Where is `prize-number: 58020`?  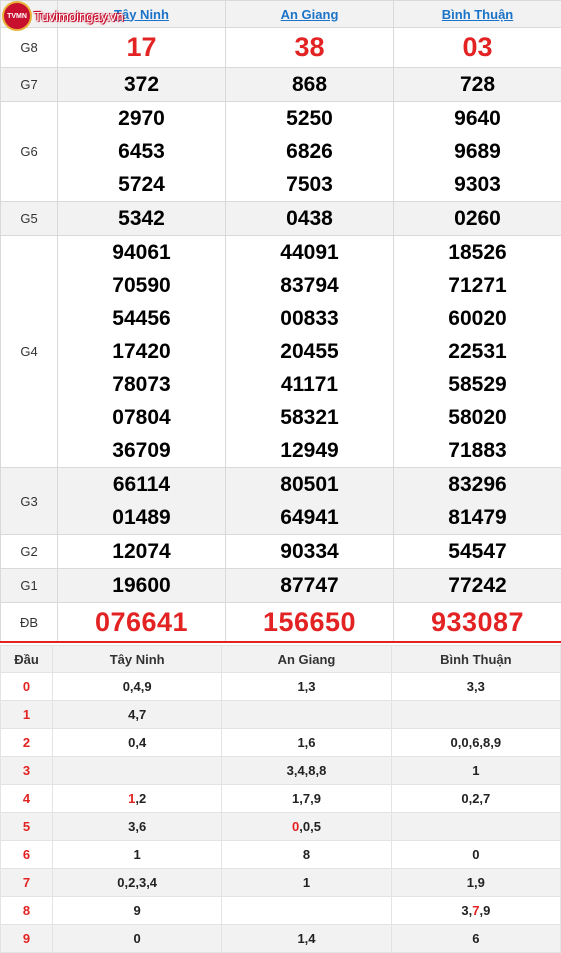 prize-number: 58020 is located at coordinates (477, 417).